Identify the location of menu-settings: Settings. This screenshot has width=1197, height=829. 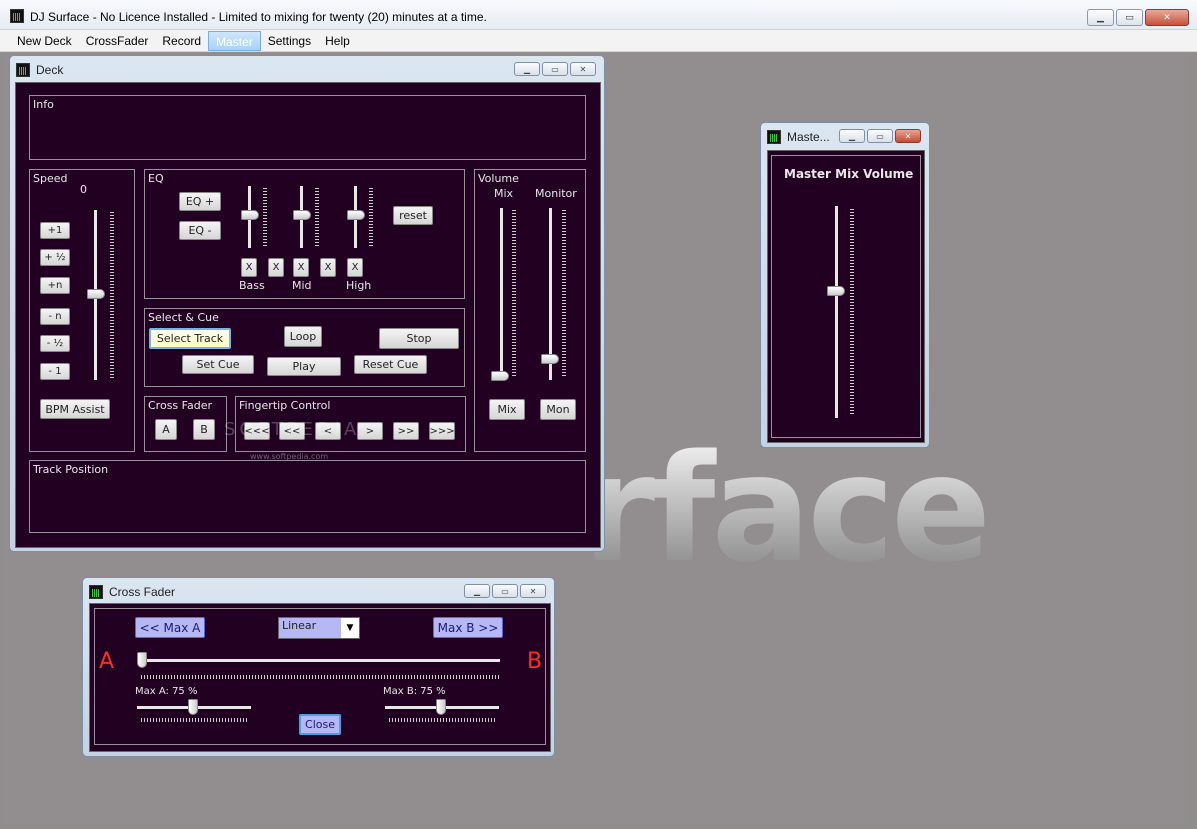
(289, 41).